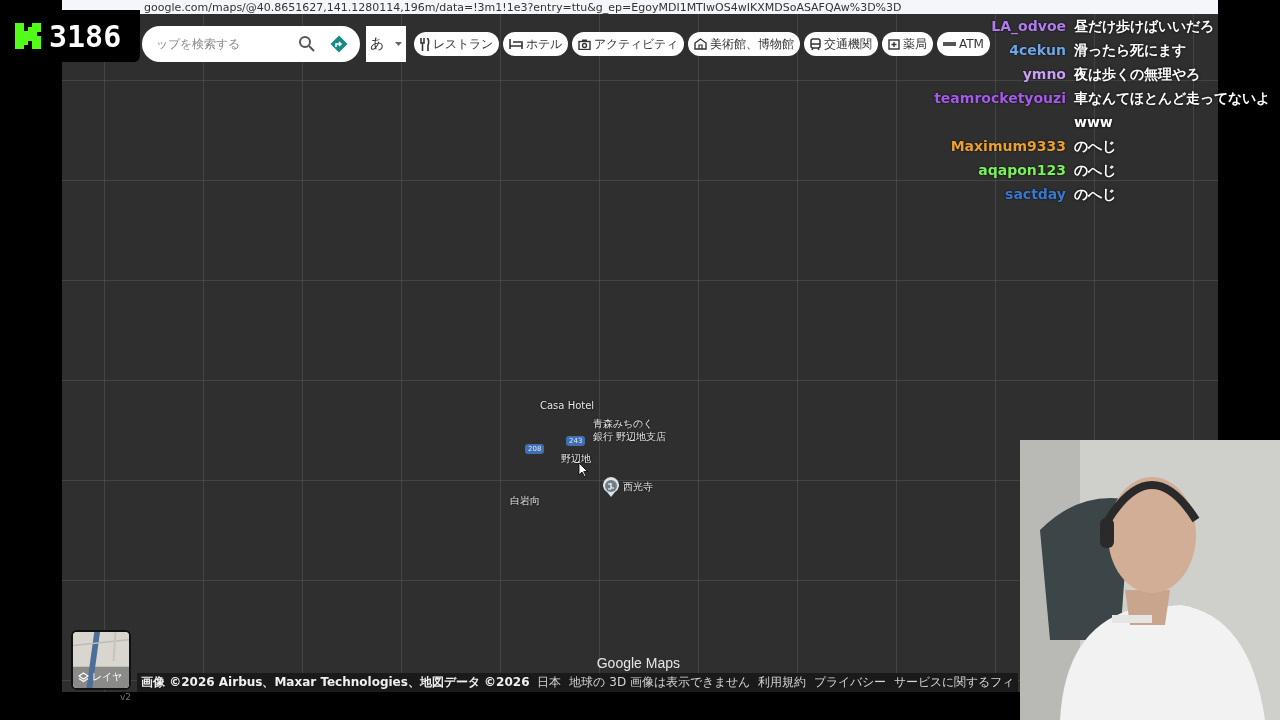 This screenshot has width=1280, height=720. Describe the element at coordinates (954, 682) in the screenshot. I see `footer-link: サービスに関するフィ` at that location.